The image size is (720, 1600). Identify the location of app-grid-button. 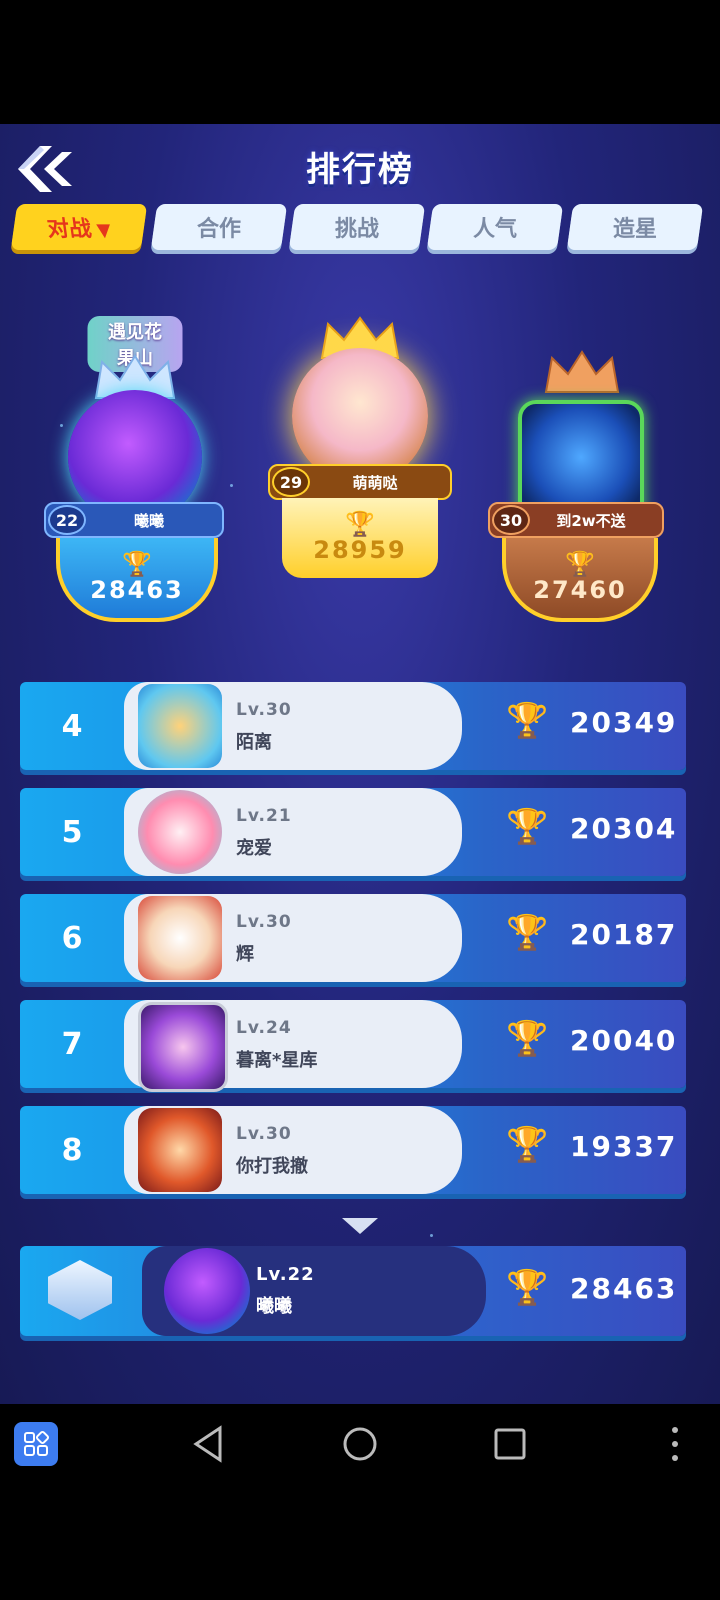
(36, 1444).